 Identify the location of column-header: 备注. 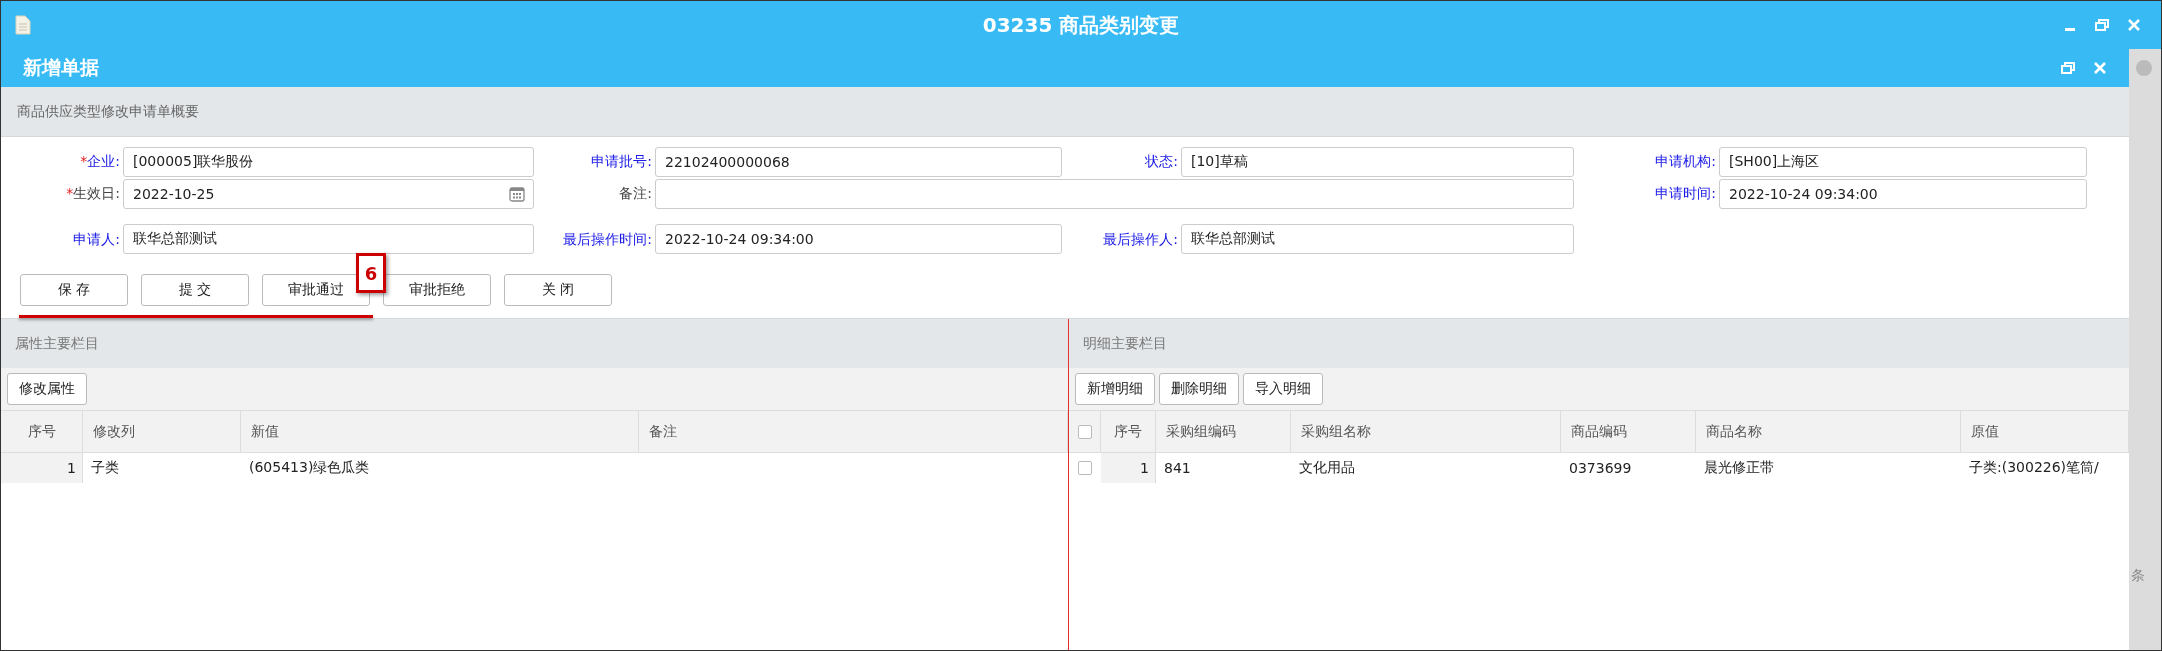
(853, 432).